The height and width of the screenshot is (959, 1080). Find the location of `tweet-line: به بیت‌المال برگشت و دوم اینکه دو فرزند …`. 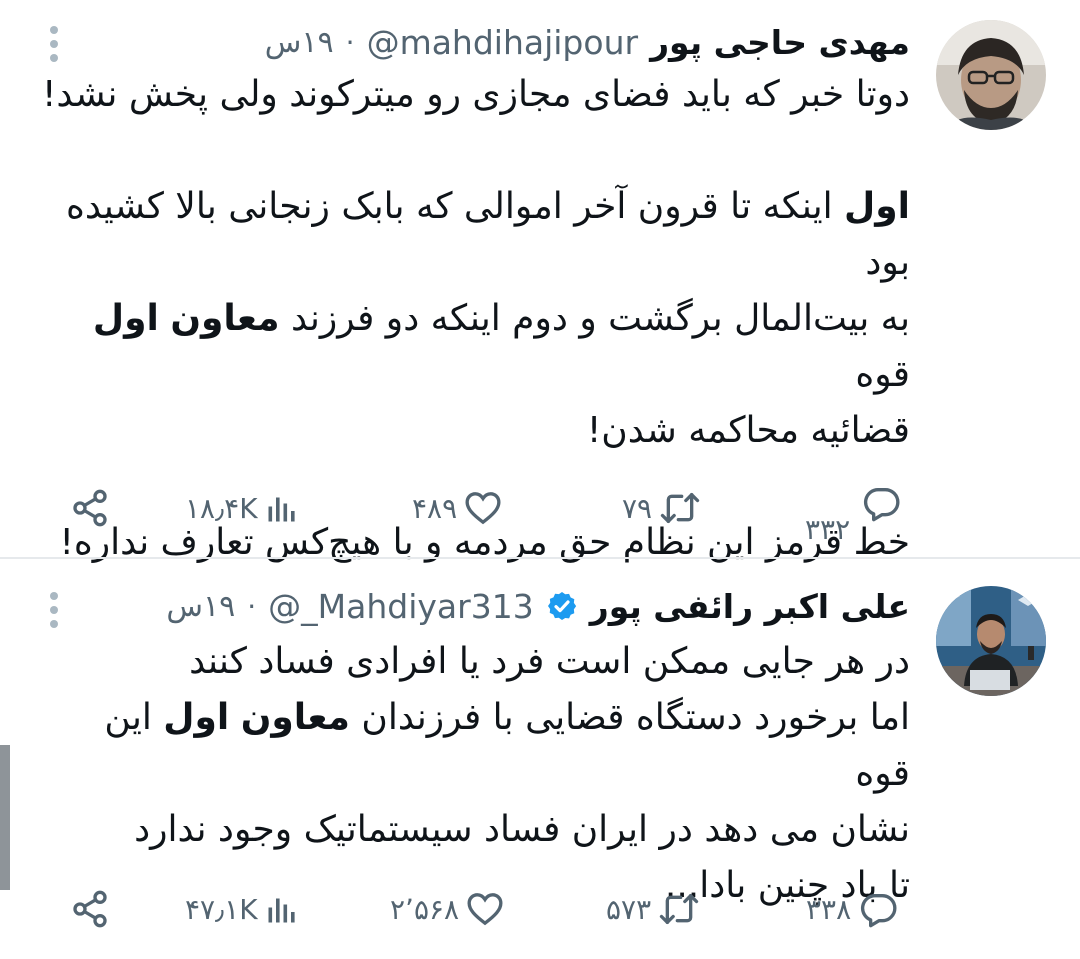

tweet-line: به بیت‌المال برگشت و دوم اینکه دو فرزند … is located at coordinates (501, 346).